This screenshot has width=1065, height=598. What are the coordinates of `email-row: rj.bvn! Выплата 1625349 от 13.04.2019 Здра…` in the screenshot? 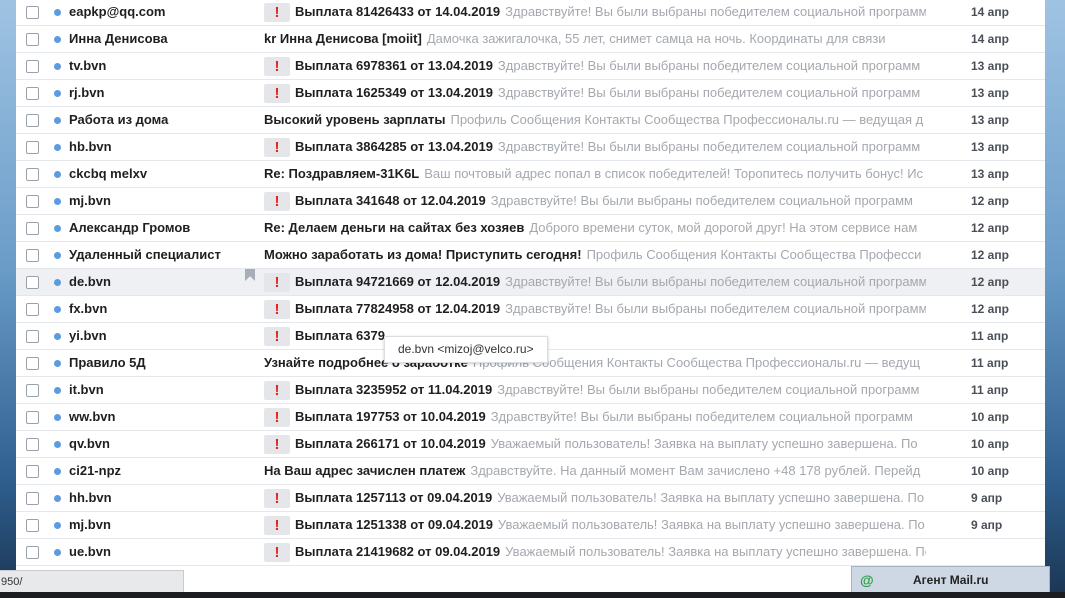 It's located at (530, 93).